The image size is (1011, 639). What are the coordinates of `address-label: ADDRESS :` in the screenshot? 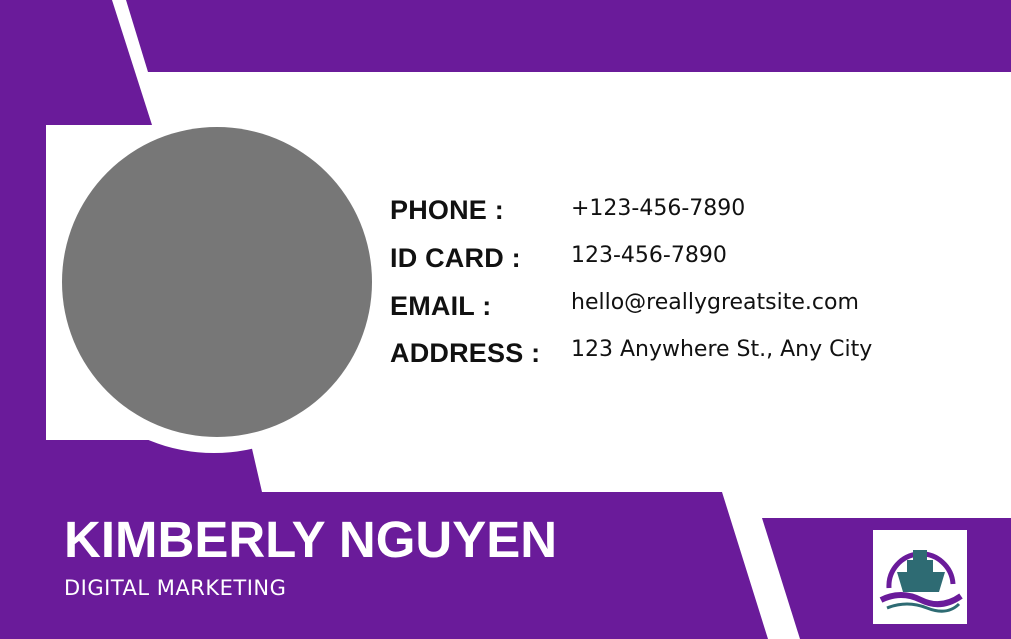 It's located at (465, 353).